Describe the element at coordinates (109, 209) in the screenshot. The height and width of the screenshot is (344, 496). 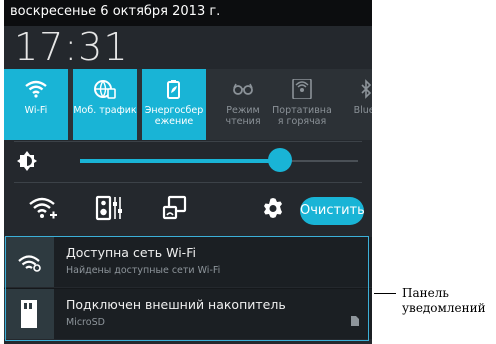
I see `audio-settings-icon` at that location.